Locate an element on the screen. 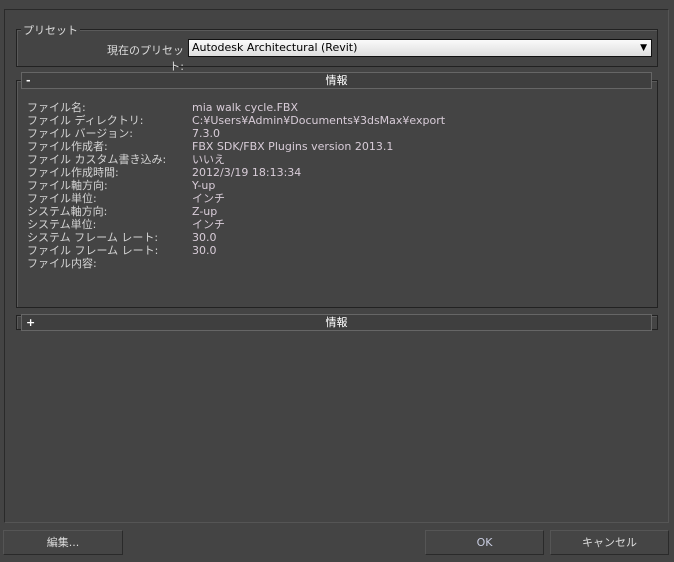 This screenshot has width=674, height=562. info-rollout-header-2: + 情報 is located at coordinates (336, 322).